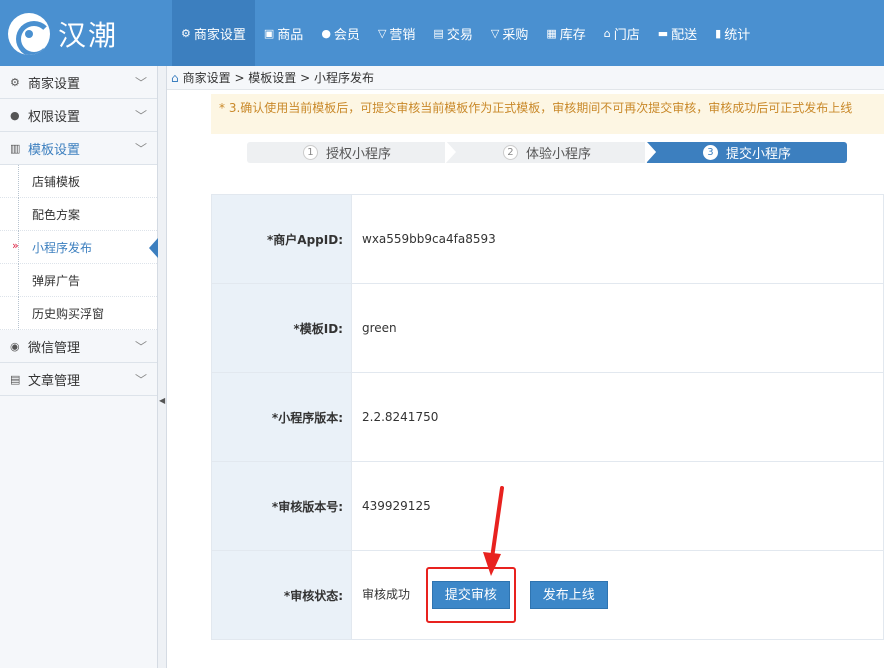  What do you see at coordinates (15, 148) in the screenshot?
I see `template-icon: ▥` at bounding box center [15, 148].